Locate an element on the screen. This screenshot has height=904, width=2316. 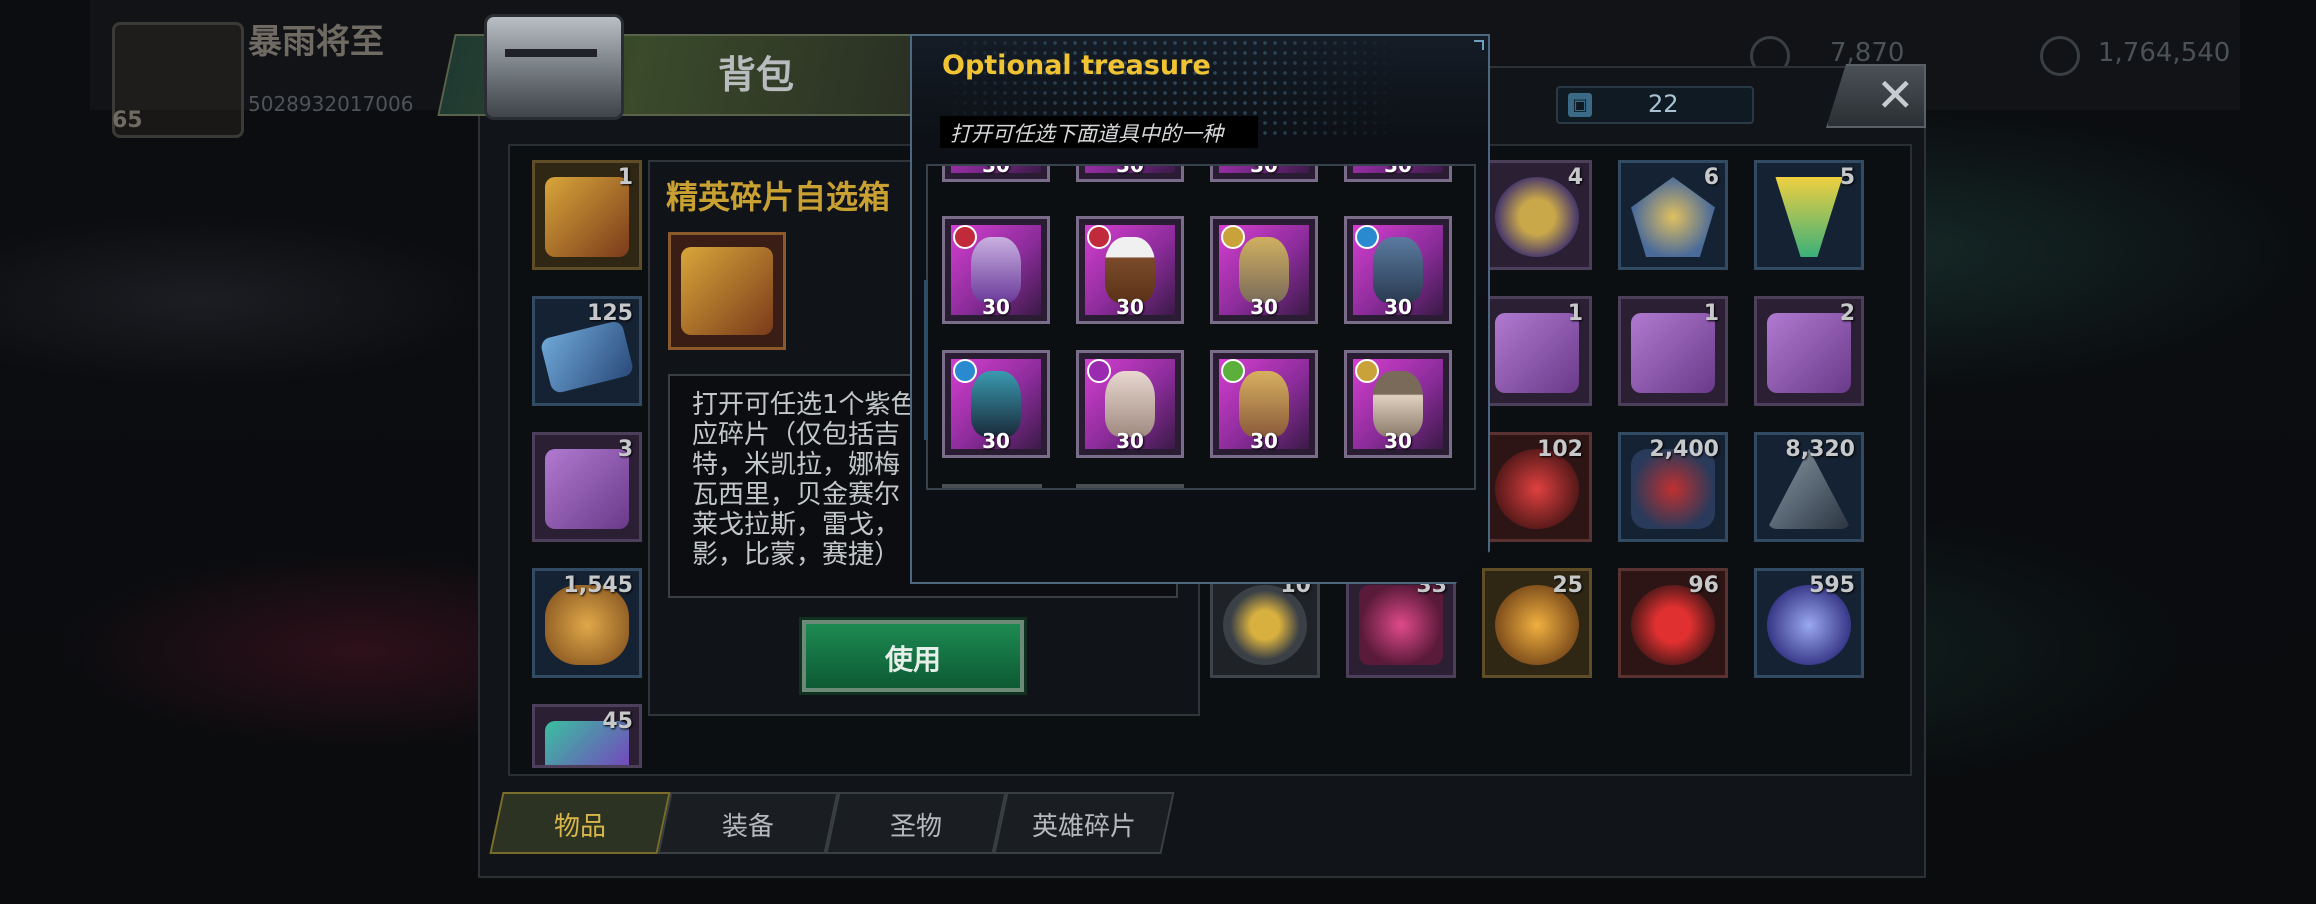
tab-relics-label: 圣物 is located at coordinates (916, 824).